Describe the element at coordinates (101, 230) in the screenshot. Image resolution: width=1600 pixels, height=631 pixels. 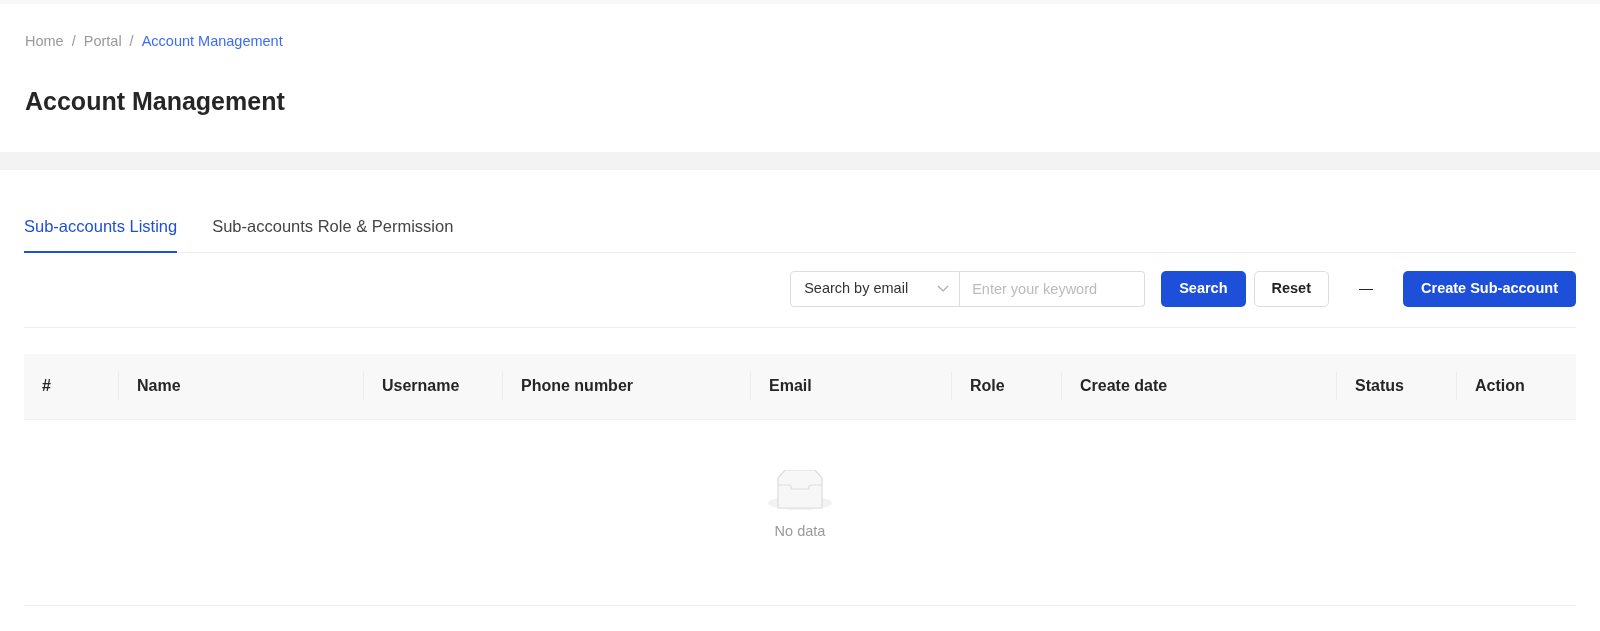
I see `tab: Sub-accounts Listing` at that location.